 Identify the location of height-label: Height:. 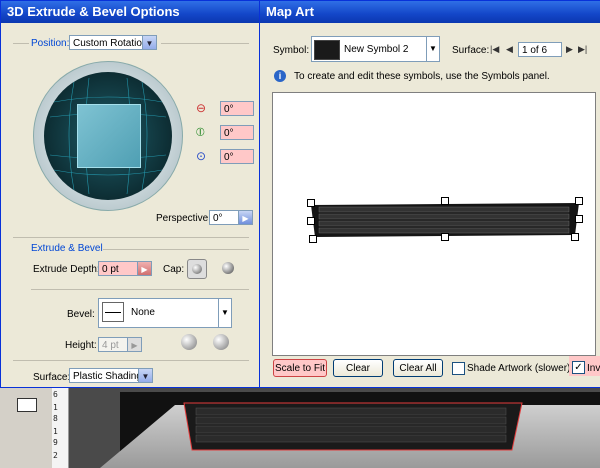
(81, 345).